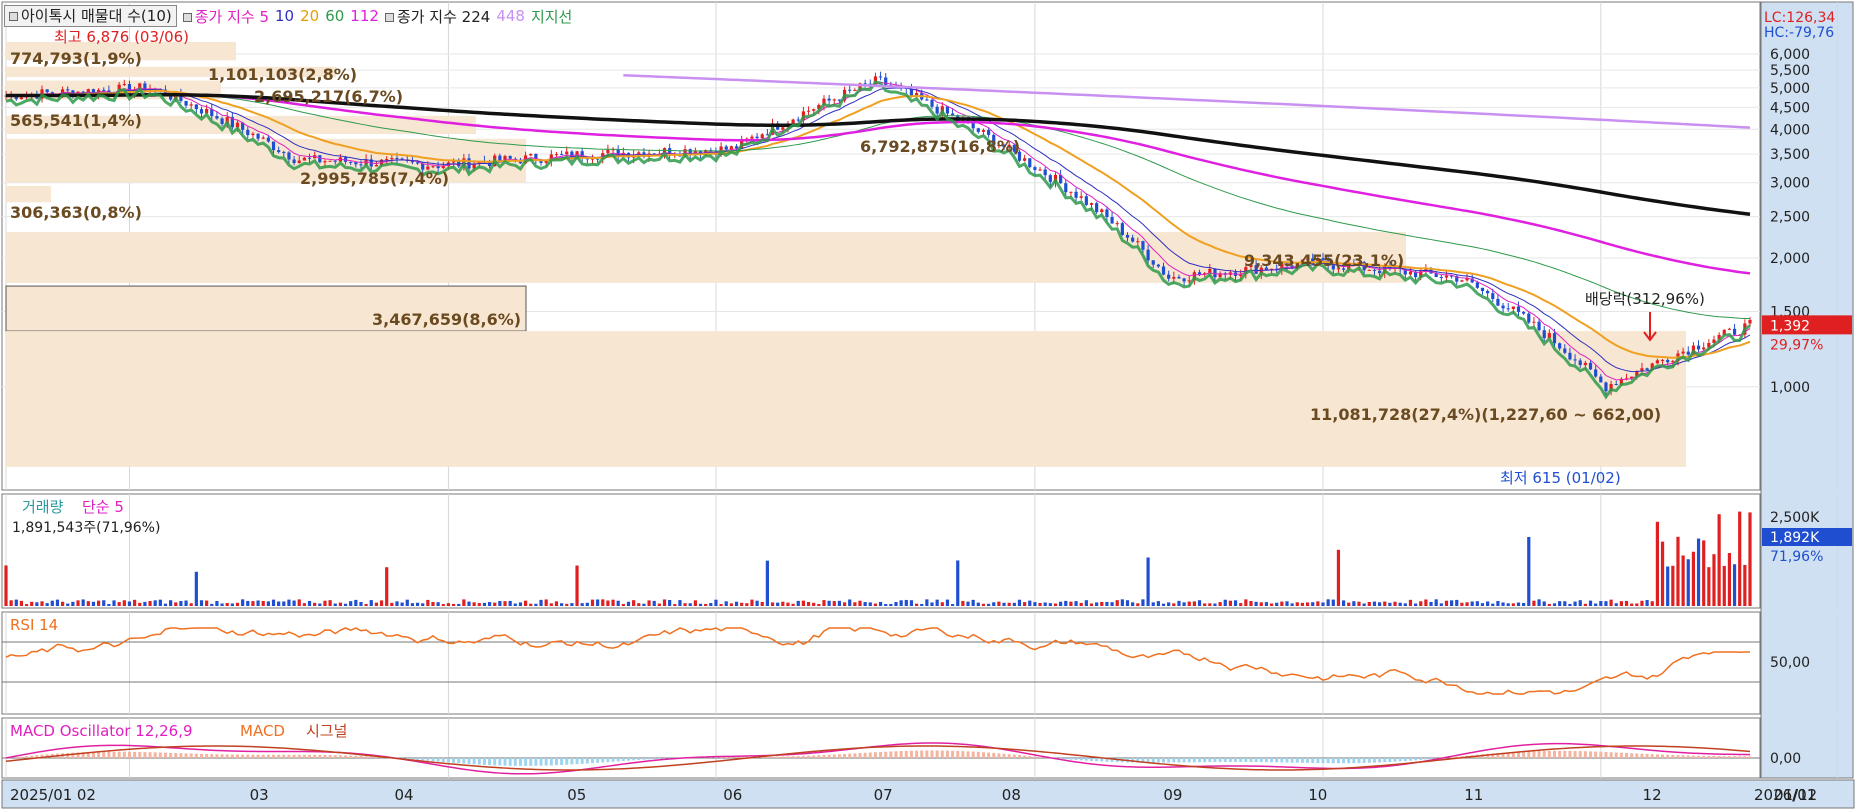 This screenshot has height=811, width=1856. I want to click on volume-profile-button: 아이톡시 매물대 수(10), so click(90, 16).